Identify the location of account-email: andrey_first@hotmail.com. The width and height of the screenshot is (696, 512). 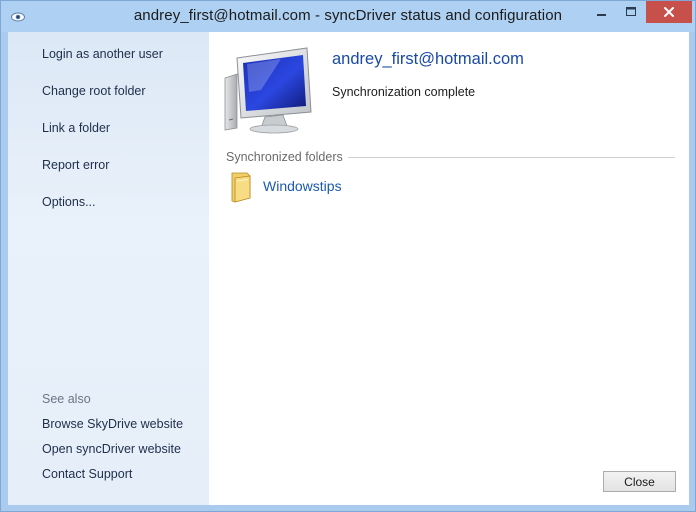
(428, 59).